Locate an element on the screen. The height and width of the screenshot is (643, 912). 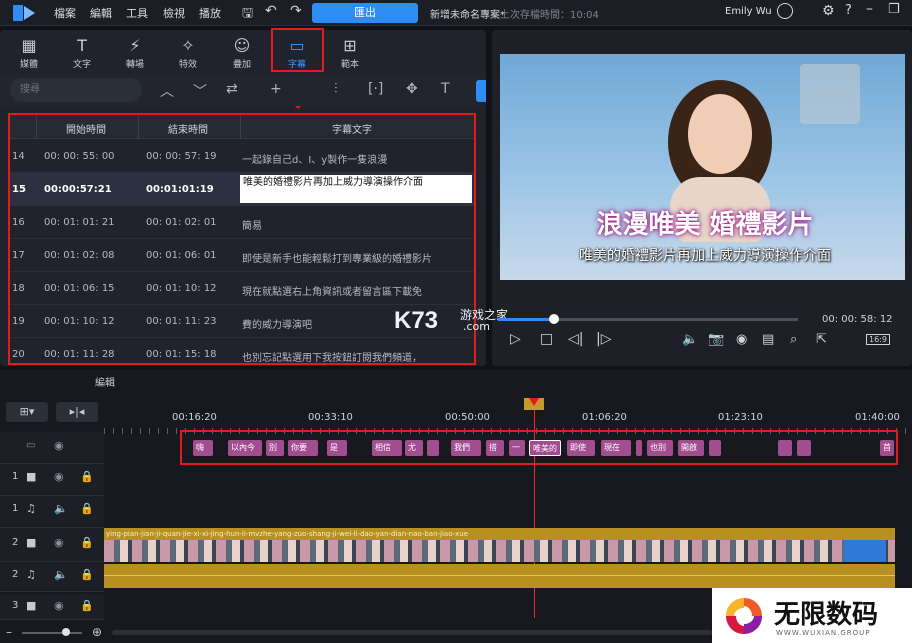
subtitle-clip: 你要 is located at coordinates (303, 448).